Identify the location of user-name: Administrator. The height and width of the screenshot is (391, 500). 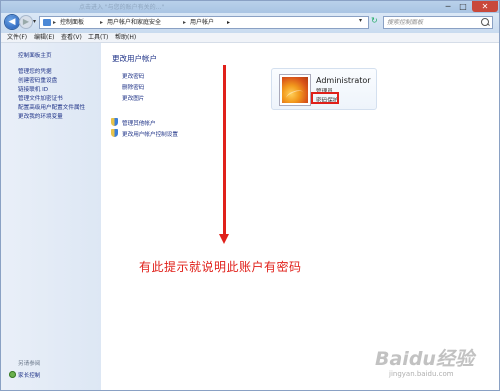
(343, 80).